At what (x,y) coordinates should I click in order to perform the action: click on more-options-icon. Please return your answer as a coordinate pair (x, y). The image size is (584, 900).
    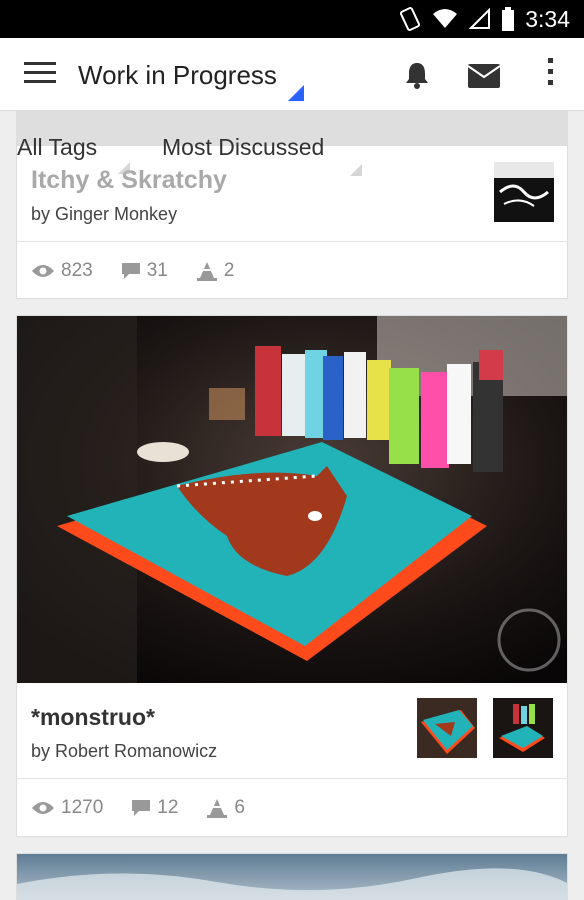
    Looking at the image, I should click on (550, 75).